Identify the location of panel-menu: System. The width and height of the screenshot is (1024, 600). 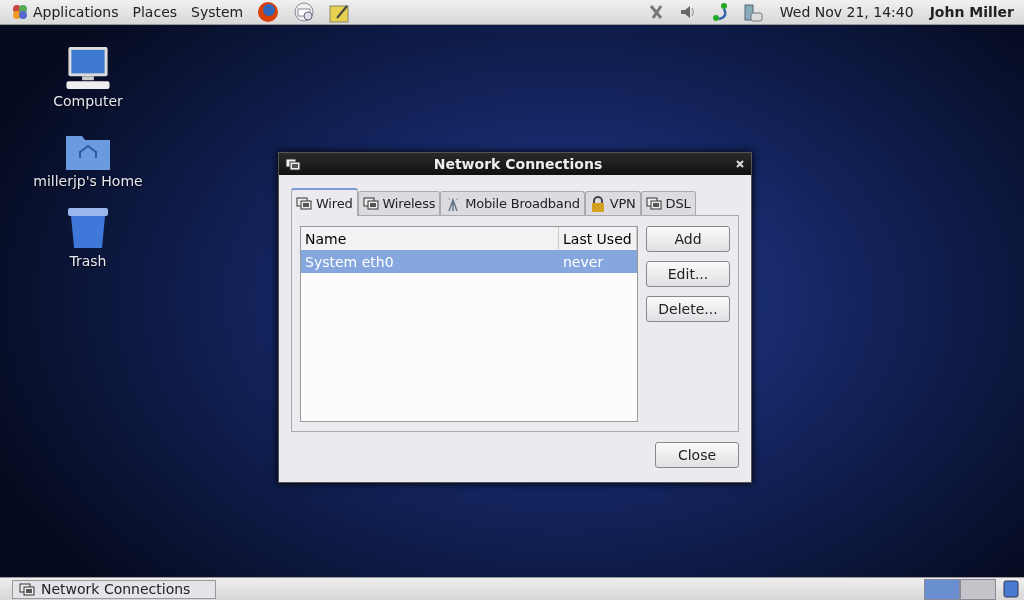
(217, 12).